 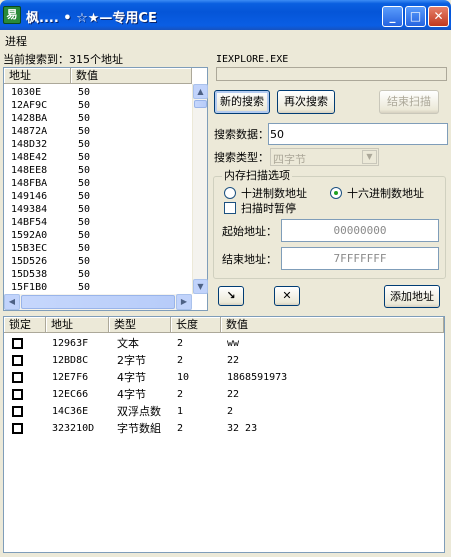 What do you see at coordinates (415, 16) in the screenshot?
I see `maximize-button: □` at bounding box center [415, 16].